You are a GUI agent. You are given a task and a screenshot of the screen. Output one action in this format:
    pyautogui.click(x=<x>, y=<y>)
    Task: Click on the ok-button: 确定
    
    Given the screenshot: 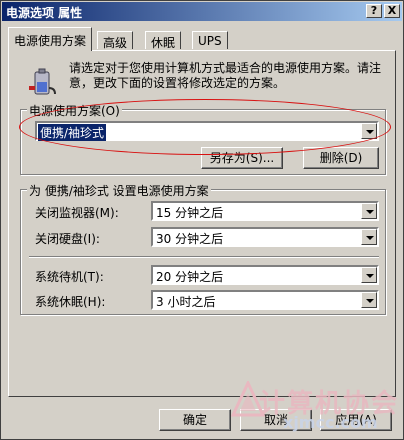 What is the action you would take?
    pyautogui.click(x=195, y=420)
    